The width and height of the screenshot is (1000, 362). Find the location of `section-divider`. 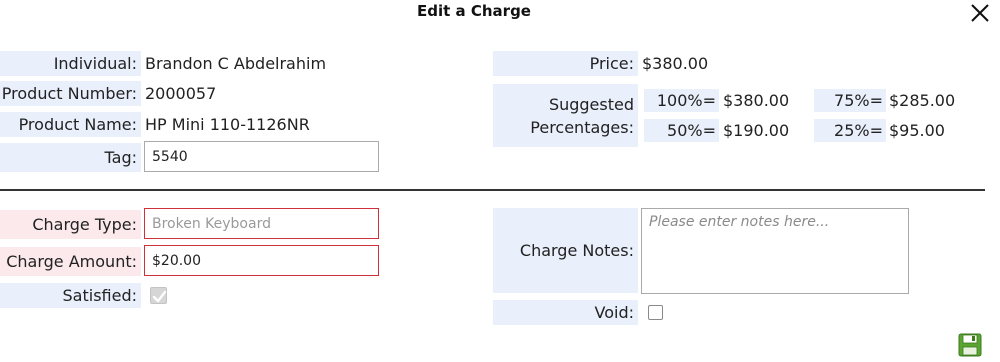

section-divider is located at coordinates (492, 190).